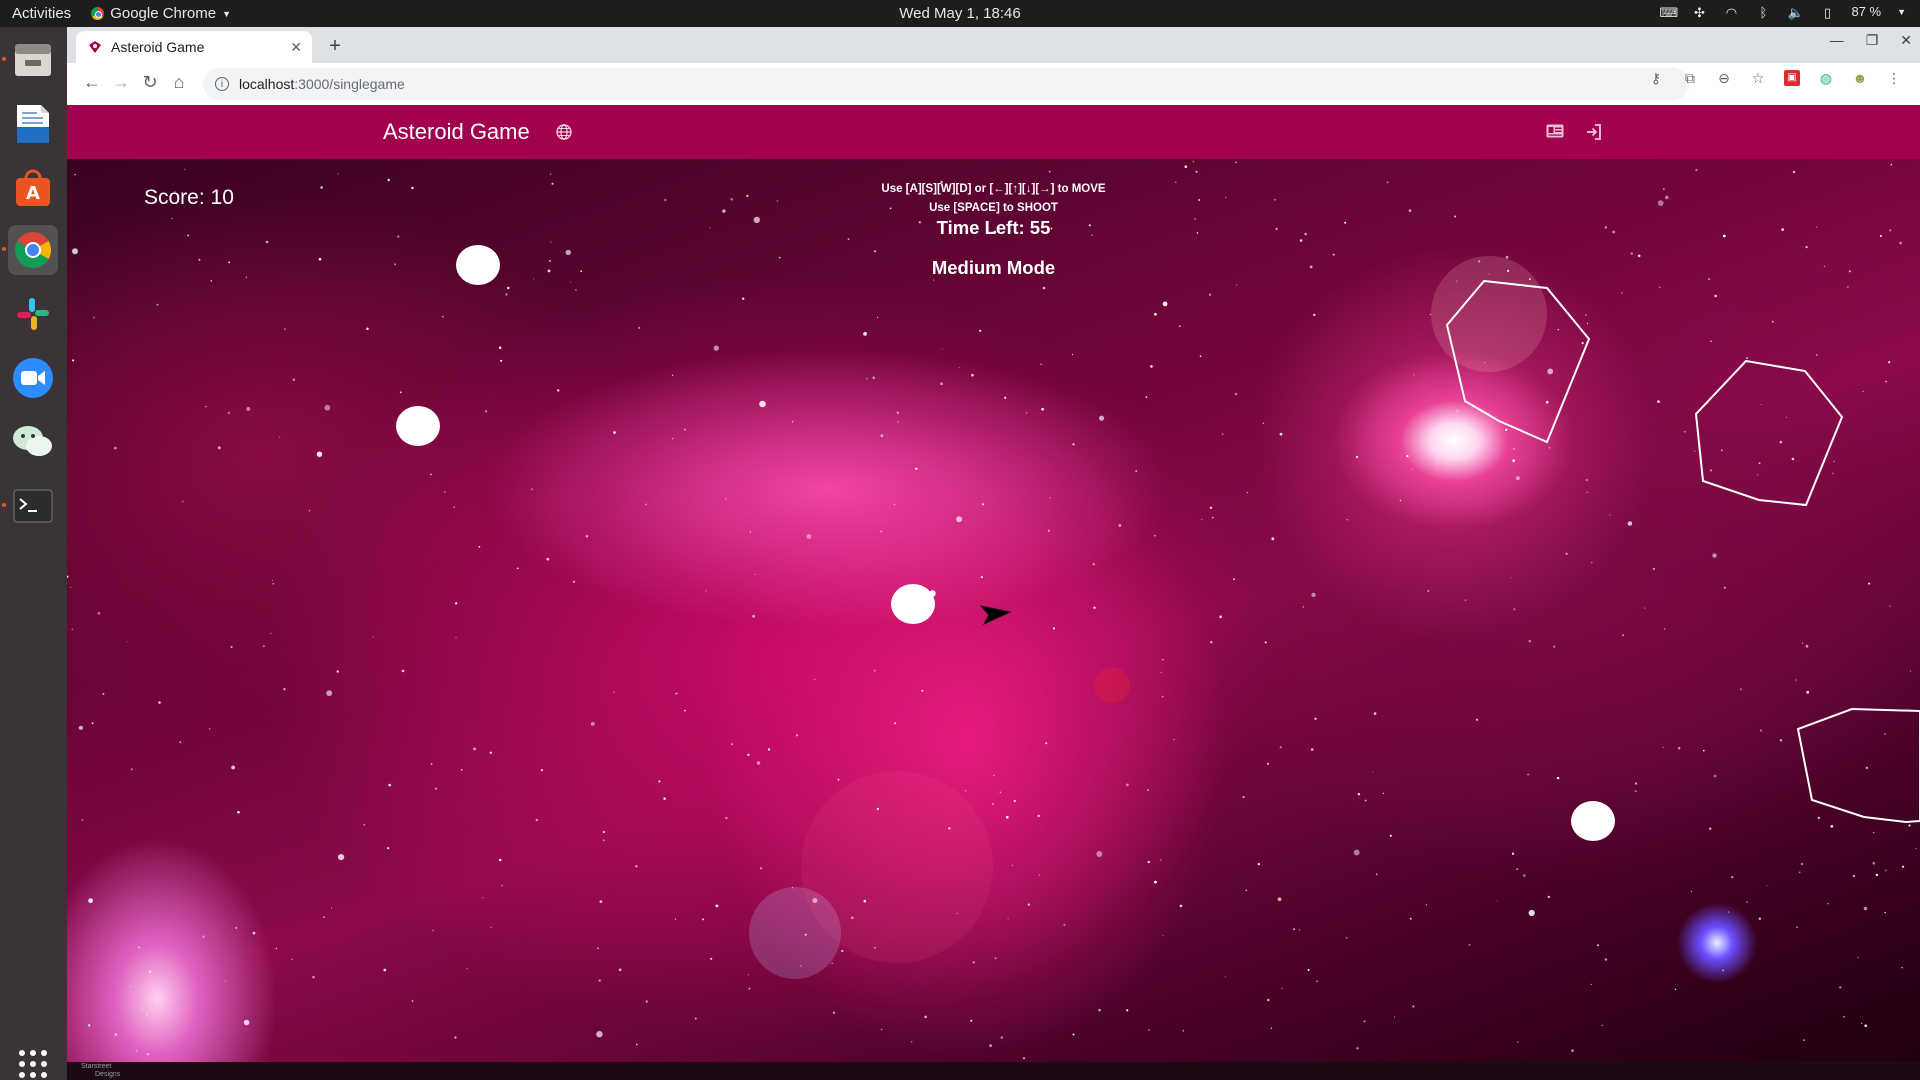  What do you see at coordinates (1731, 12) in the screenshot?
I see `wifi-icon: ◠` at bounding box center [1731, 12].